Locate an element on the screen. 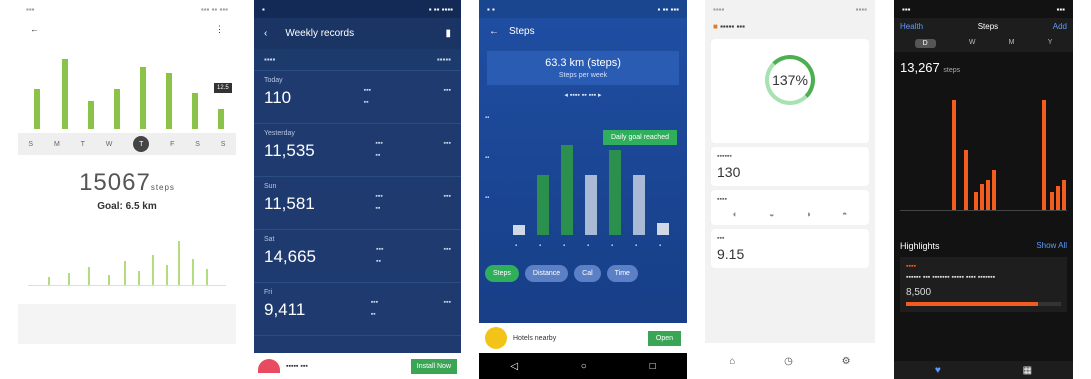 This screenshot has width=1091, height=379. heart-icon: ♥ is located at coordinates (938, 370).